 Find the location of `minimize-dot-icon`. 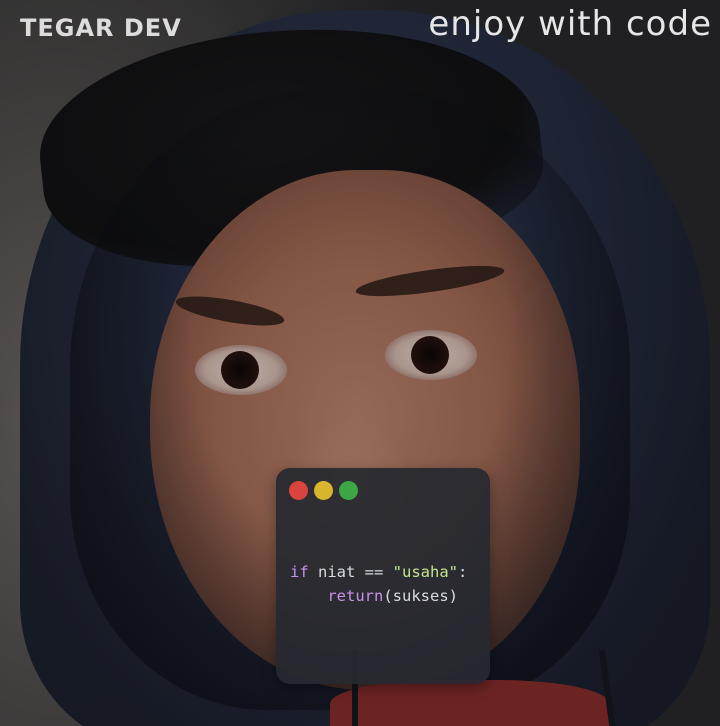

minimize-dot-icon is located at coordinates (323, 490).